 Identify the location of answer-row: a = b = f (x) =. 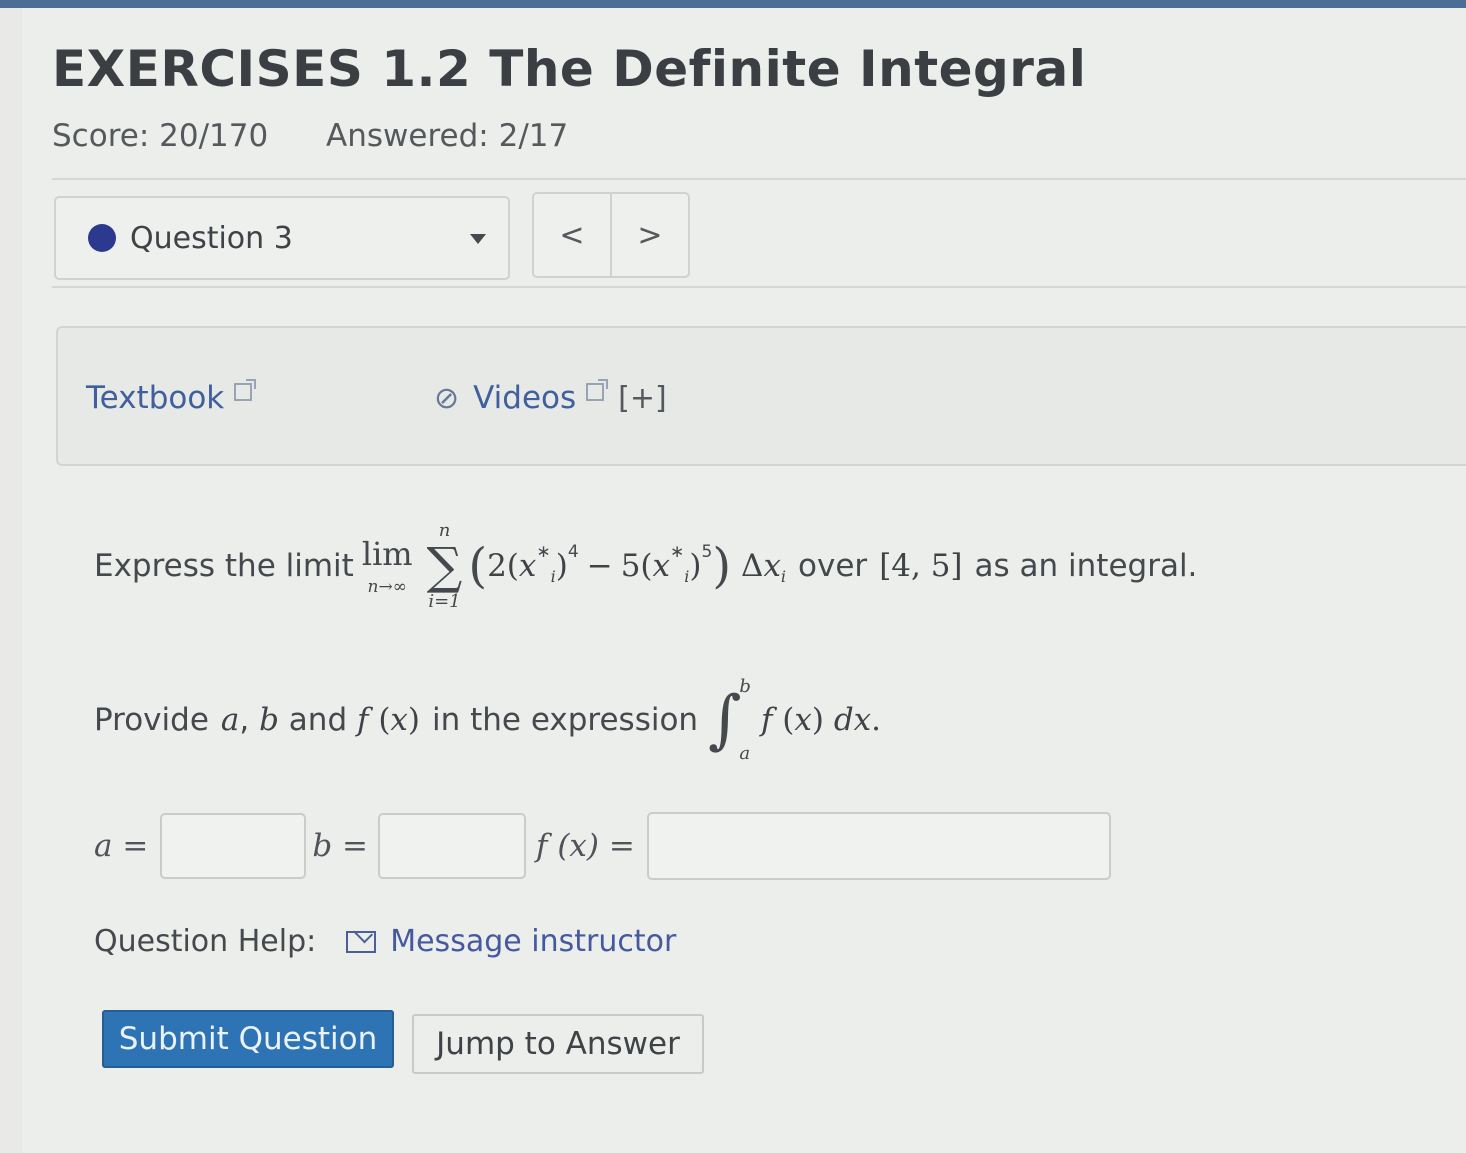
(602, 846).